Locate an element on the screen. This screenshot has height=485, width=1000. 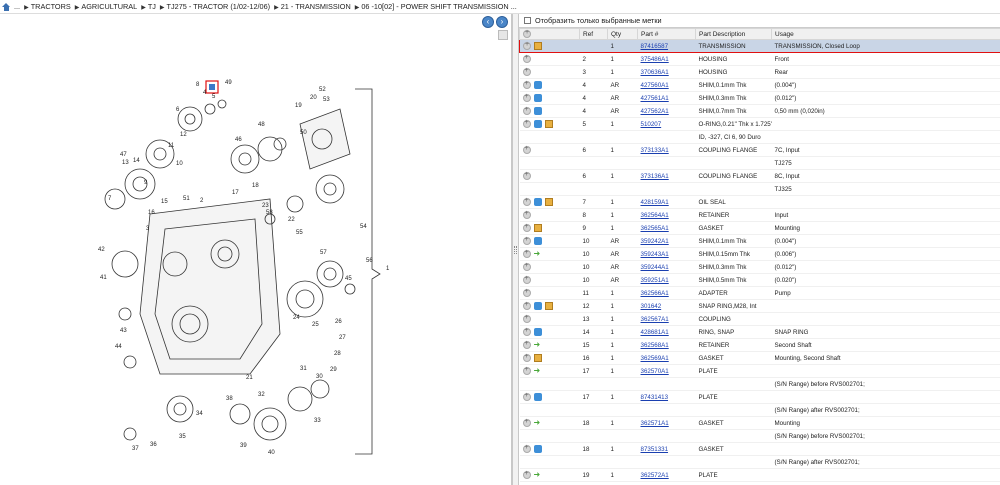
breadcrumb-item: TJ is located at coordinates (152, 6).